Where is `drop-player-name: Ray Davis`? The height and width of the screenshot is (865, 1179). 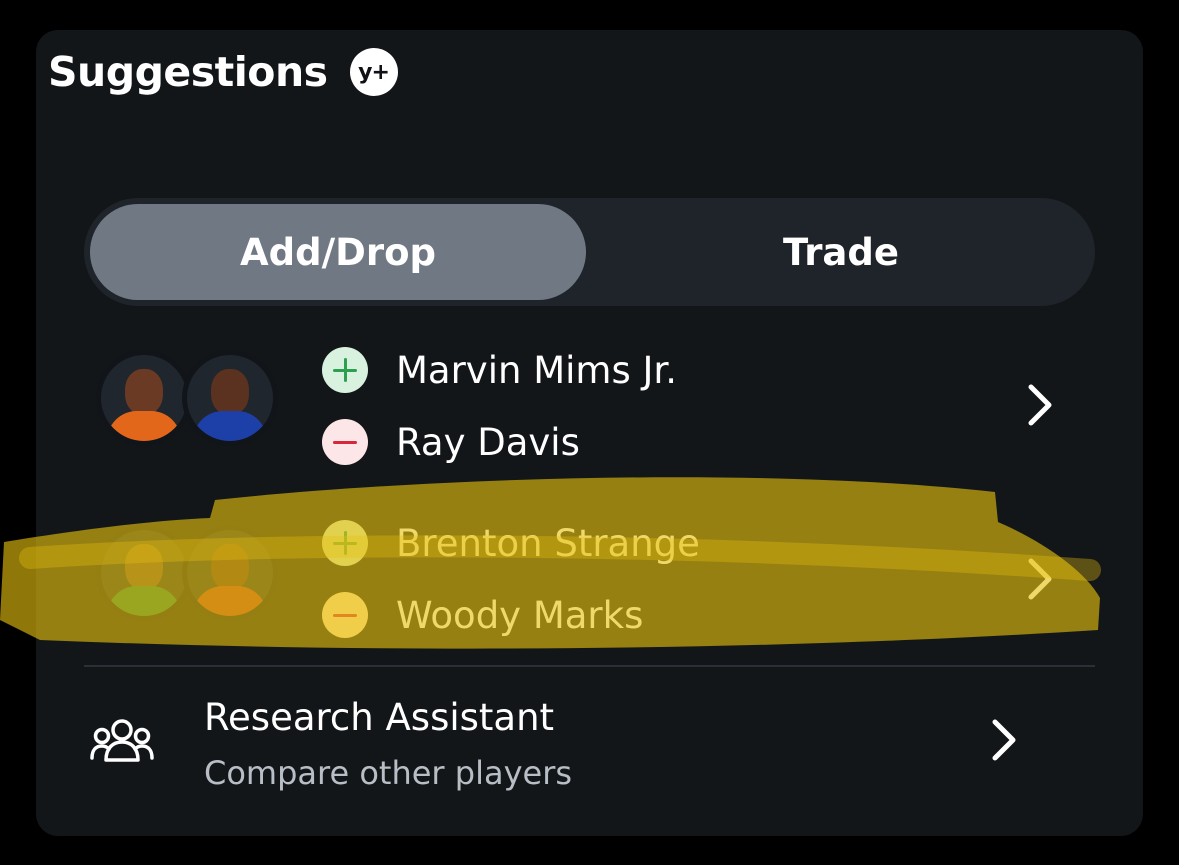 drop-player-name: Ray Davis is located at coordinates (488, 442).